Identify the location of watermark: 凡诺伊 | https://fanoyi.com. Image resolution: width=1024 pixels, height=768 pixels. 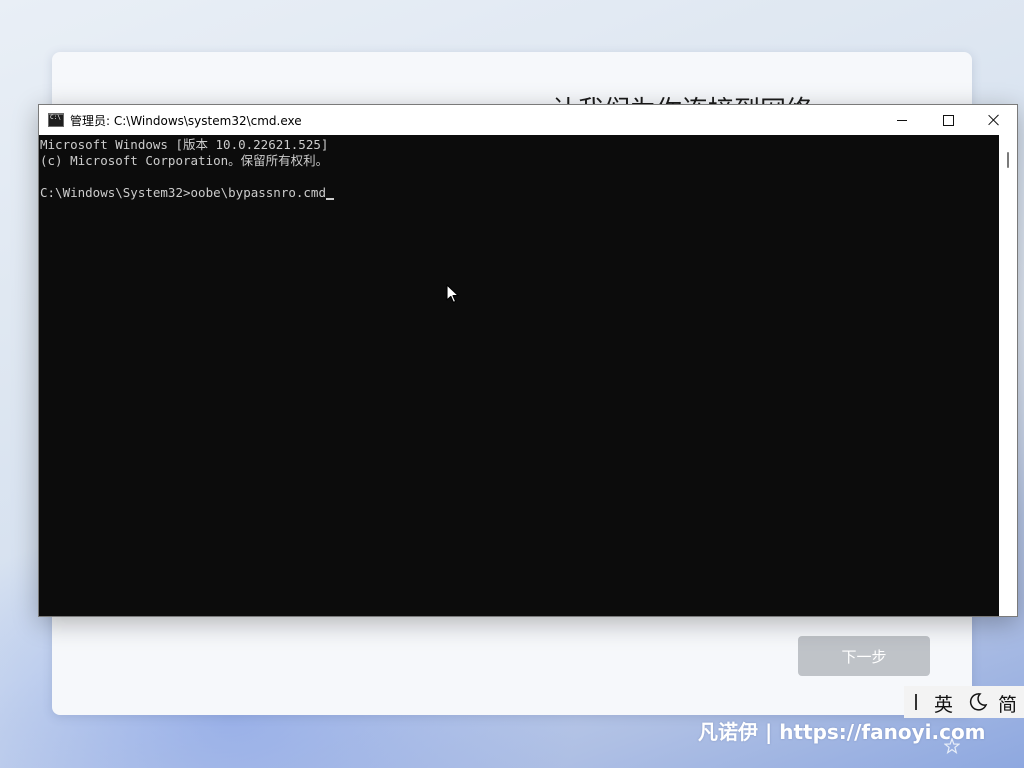
(842, 732).